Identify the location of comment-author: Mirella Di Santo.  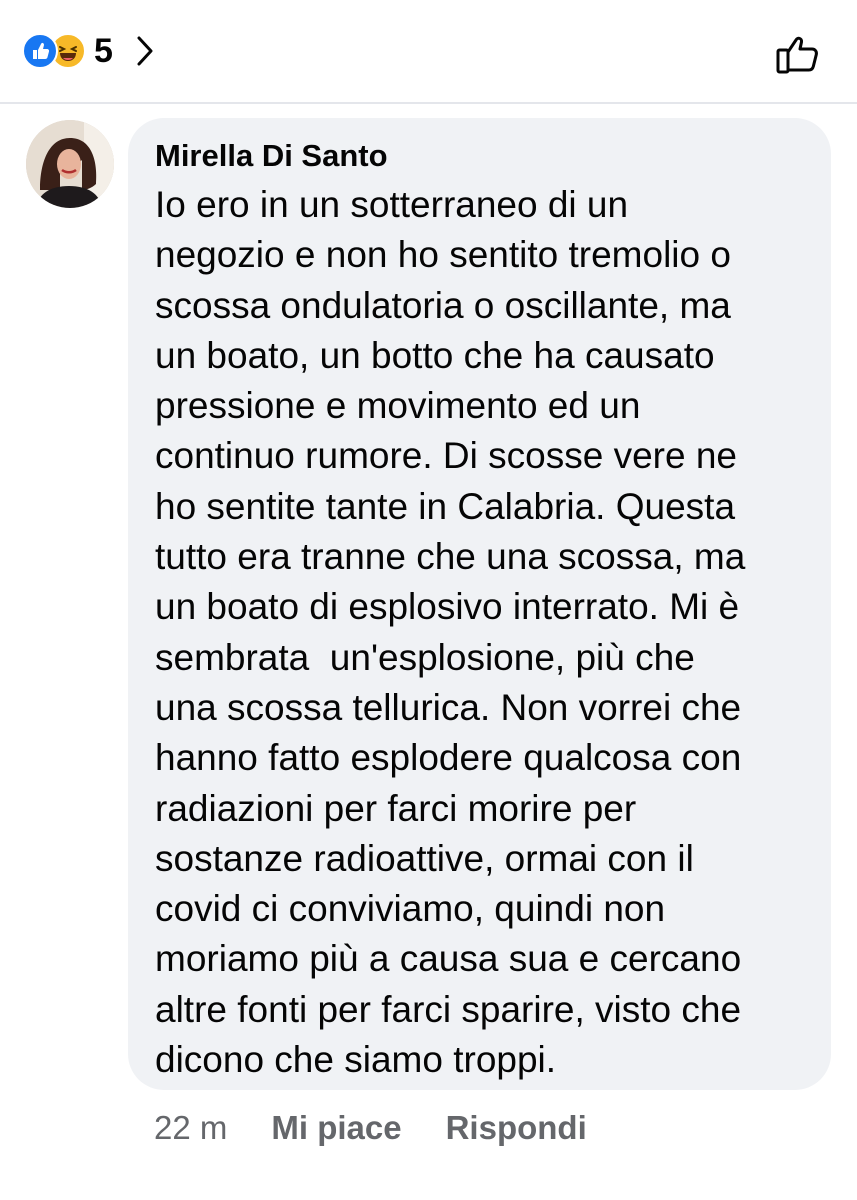
(480, 156).